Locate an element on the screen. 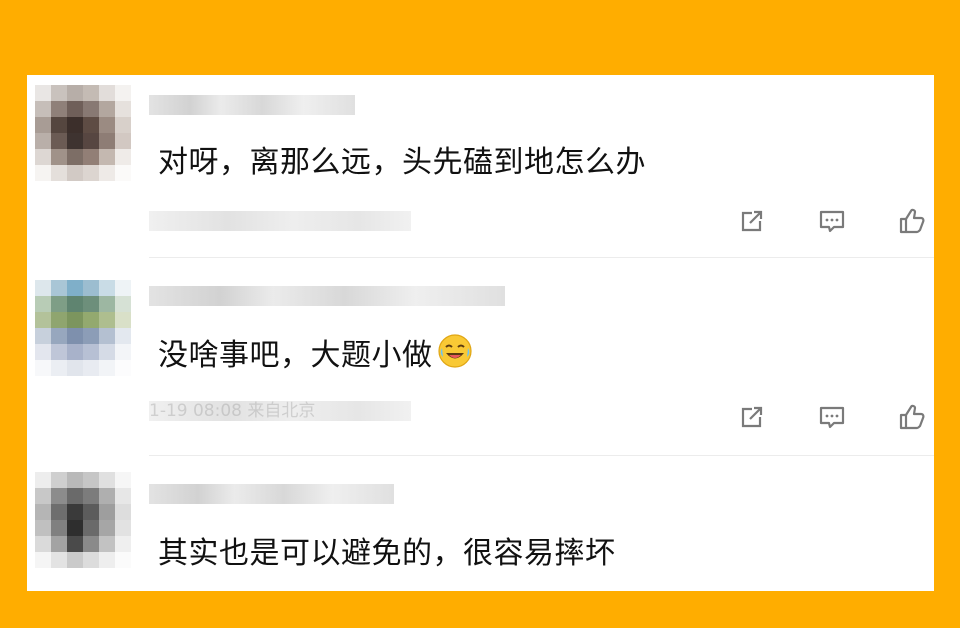  laughing-crying-emoji is located at coordinates (455, 355).